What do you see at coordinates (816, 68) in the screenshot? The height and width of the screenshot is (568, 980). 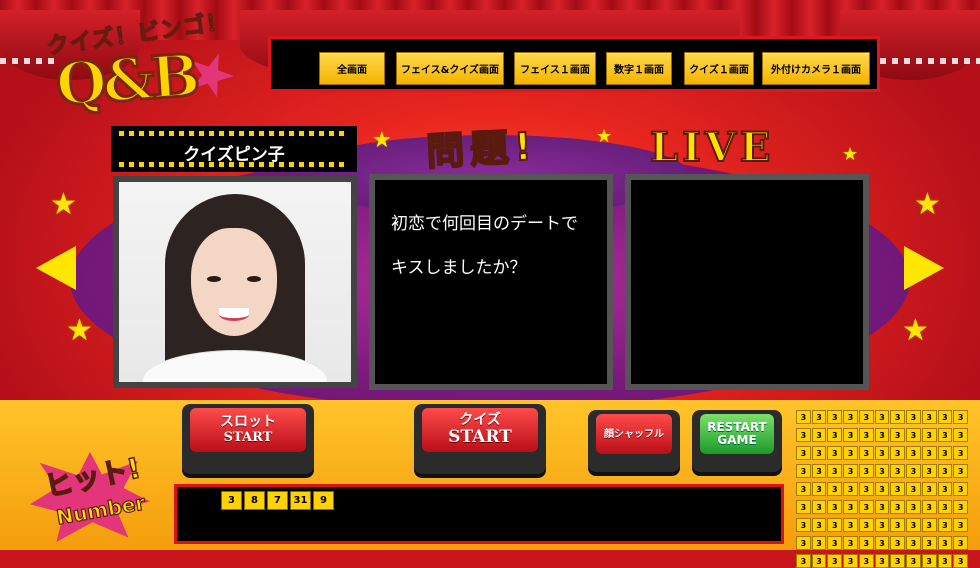 I see `nav-button-external-camera: 外付けカメラ１画面` at bounding box center [816, 68].